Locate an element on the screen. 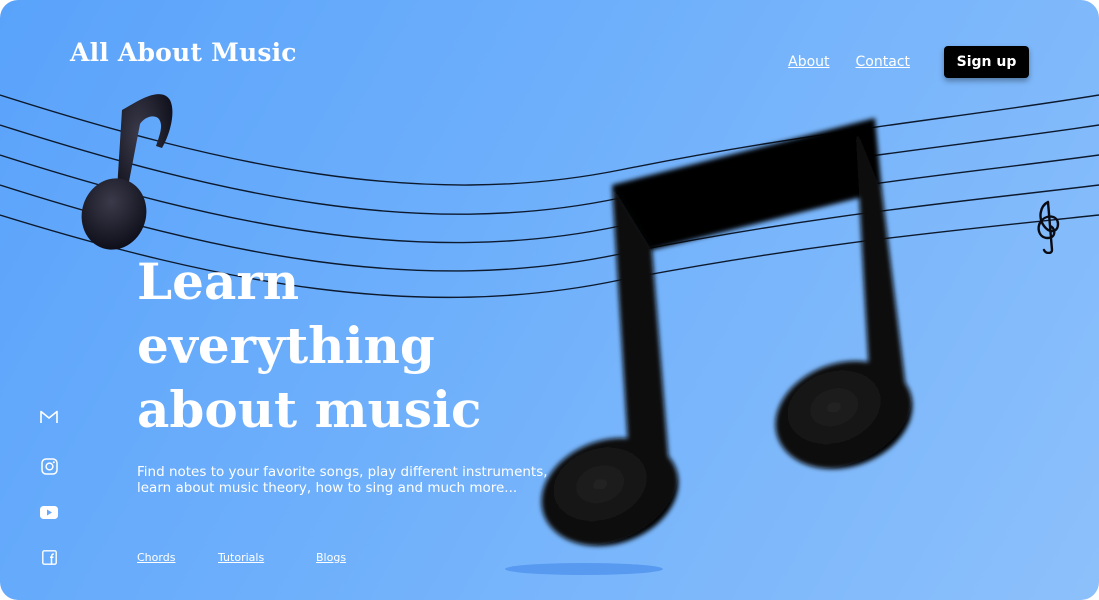  site-logo: All About Music is located at coordinates (183, 52).